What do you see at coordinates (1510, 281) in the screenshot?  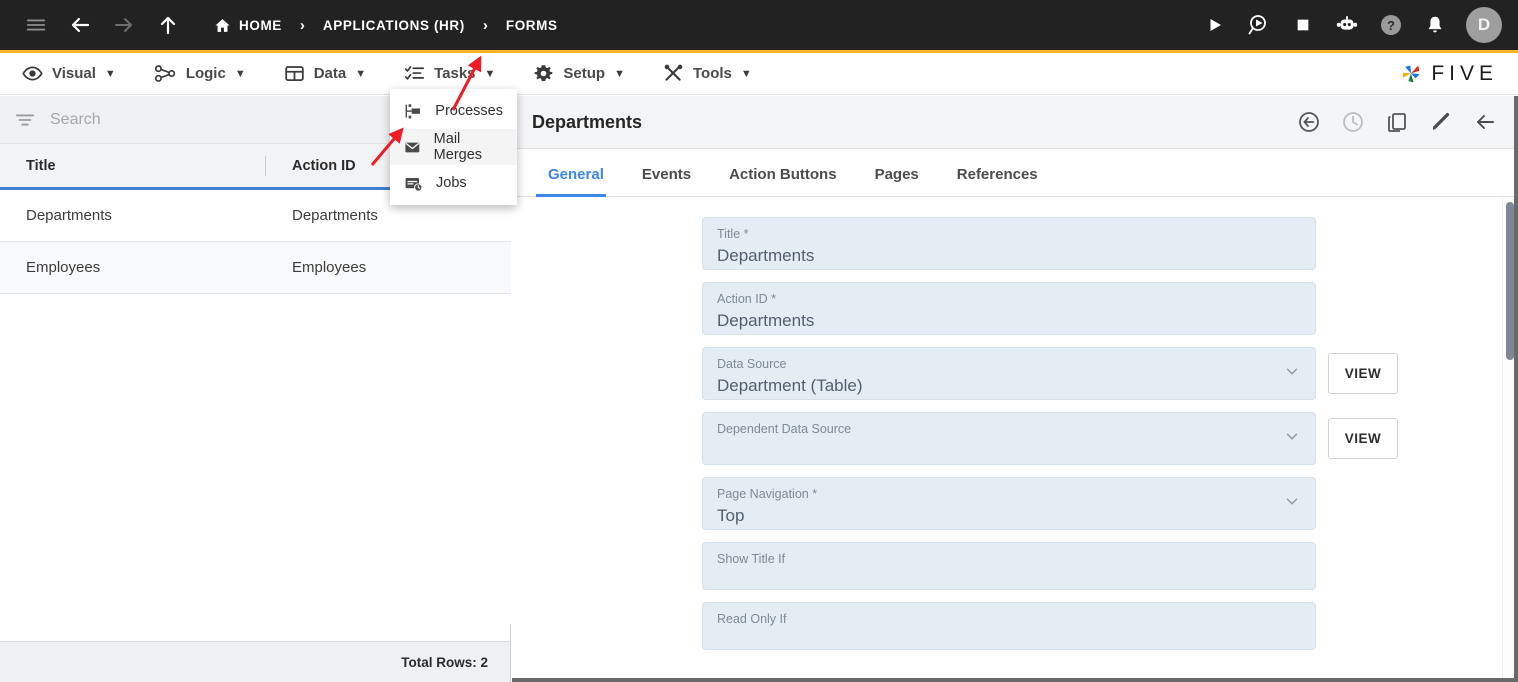 I see `scrollbar-thumb` at bounding box center [1510, 281].